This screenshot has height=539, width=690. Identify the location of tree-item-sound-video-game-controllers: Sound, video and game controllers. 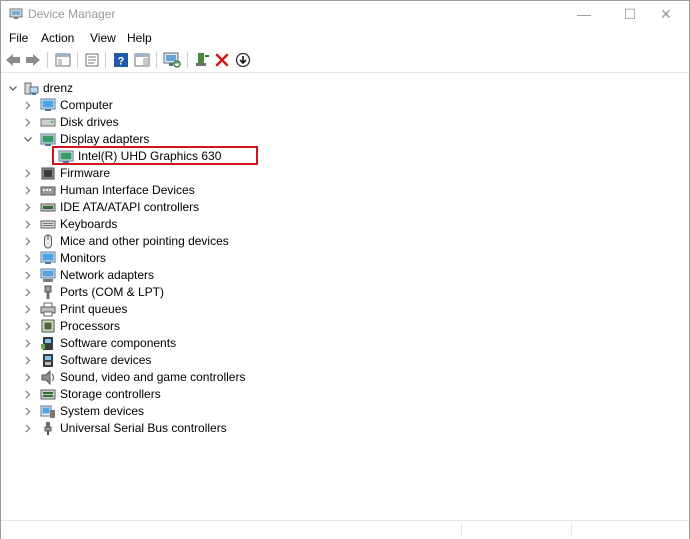
(141, 377).